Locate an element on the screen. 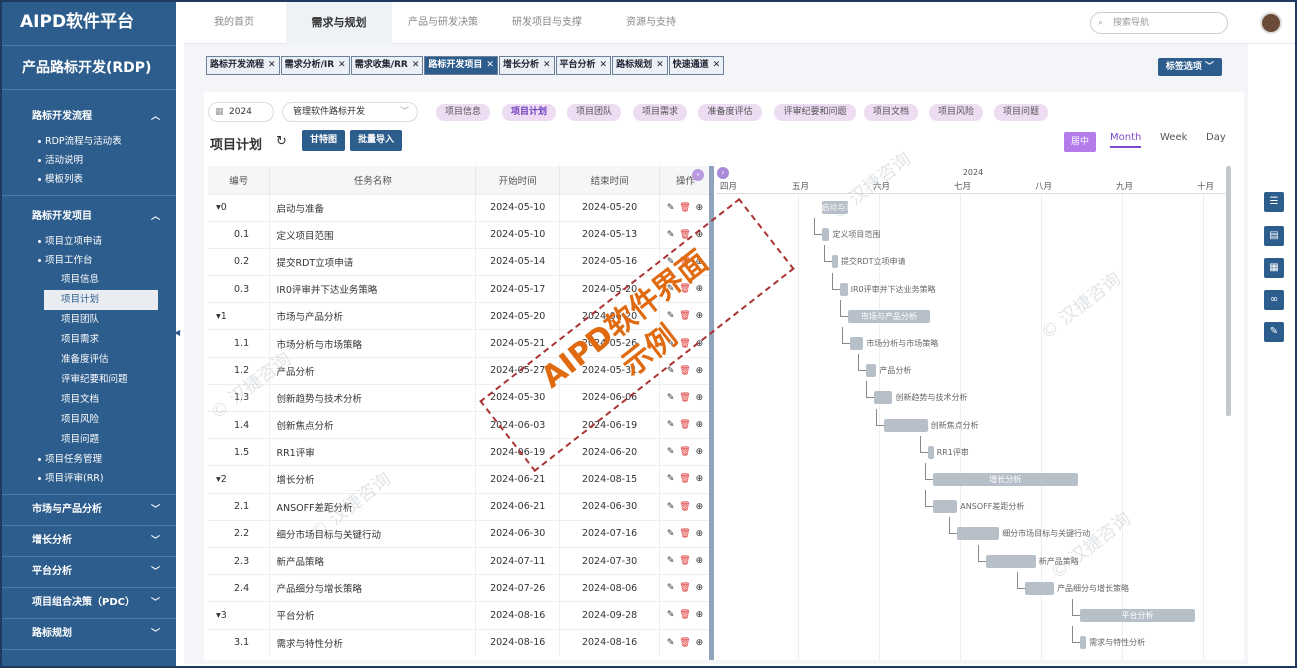 The width and height of the screenshot is (1297, 668). tab-product-decision: 产品与研发决策 is located at coordinates (443, 23).